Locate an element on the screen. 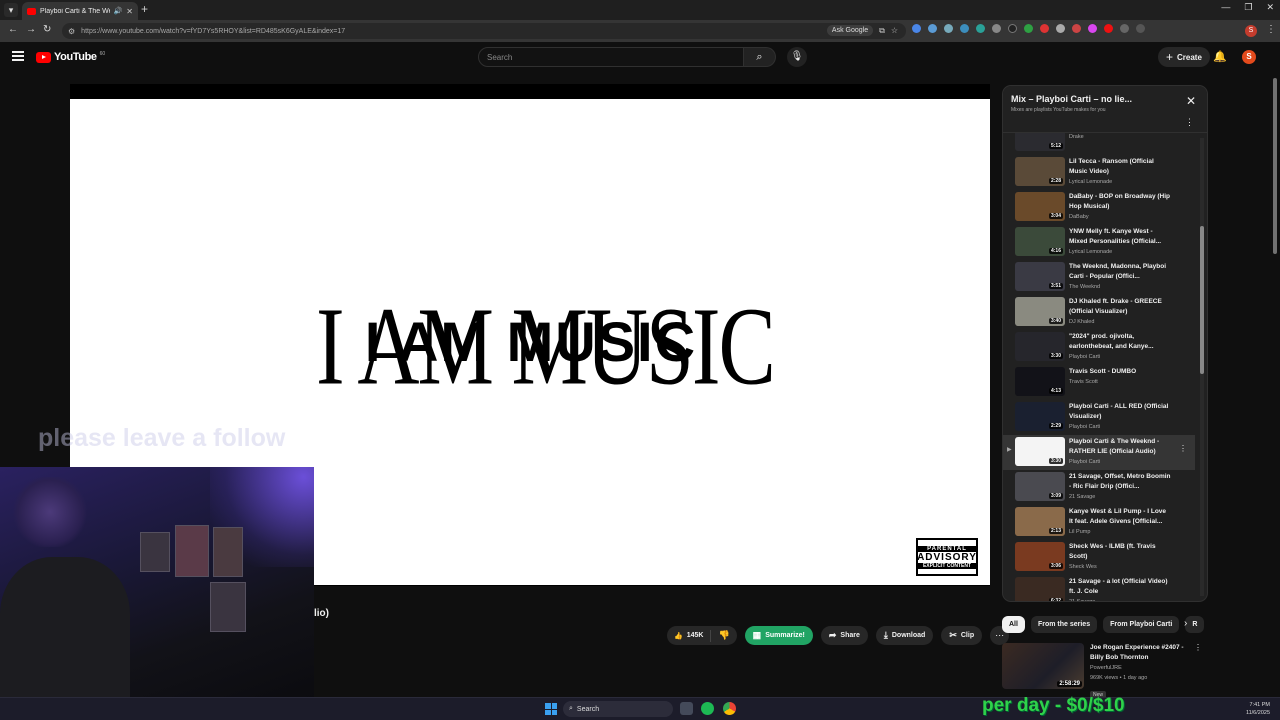 The image size is (1280, 720). playlist-item-thumbnail: 3:04 is located at coordinates (1040, 206).